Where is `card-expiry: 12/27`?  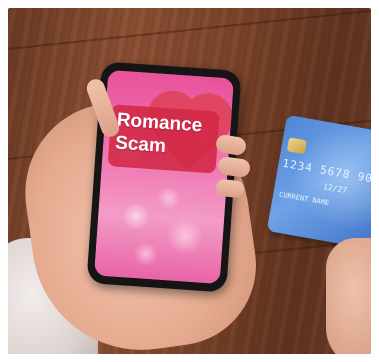
card-expiry: 12/27 is located at coordinates (335, 189).